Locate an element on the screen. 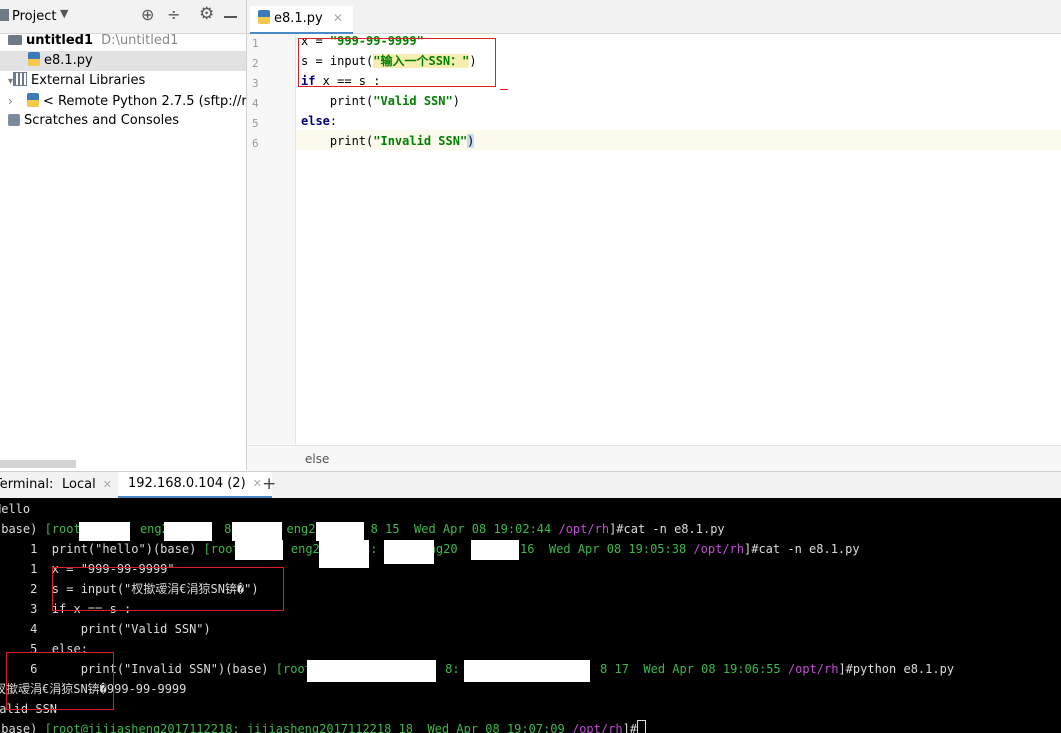 The image size is (1061, 733). term-prompt: 8 16 Wed Apr 08 19:05:38 is located at coordinates (599, 549).